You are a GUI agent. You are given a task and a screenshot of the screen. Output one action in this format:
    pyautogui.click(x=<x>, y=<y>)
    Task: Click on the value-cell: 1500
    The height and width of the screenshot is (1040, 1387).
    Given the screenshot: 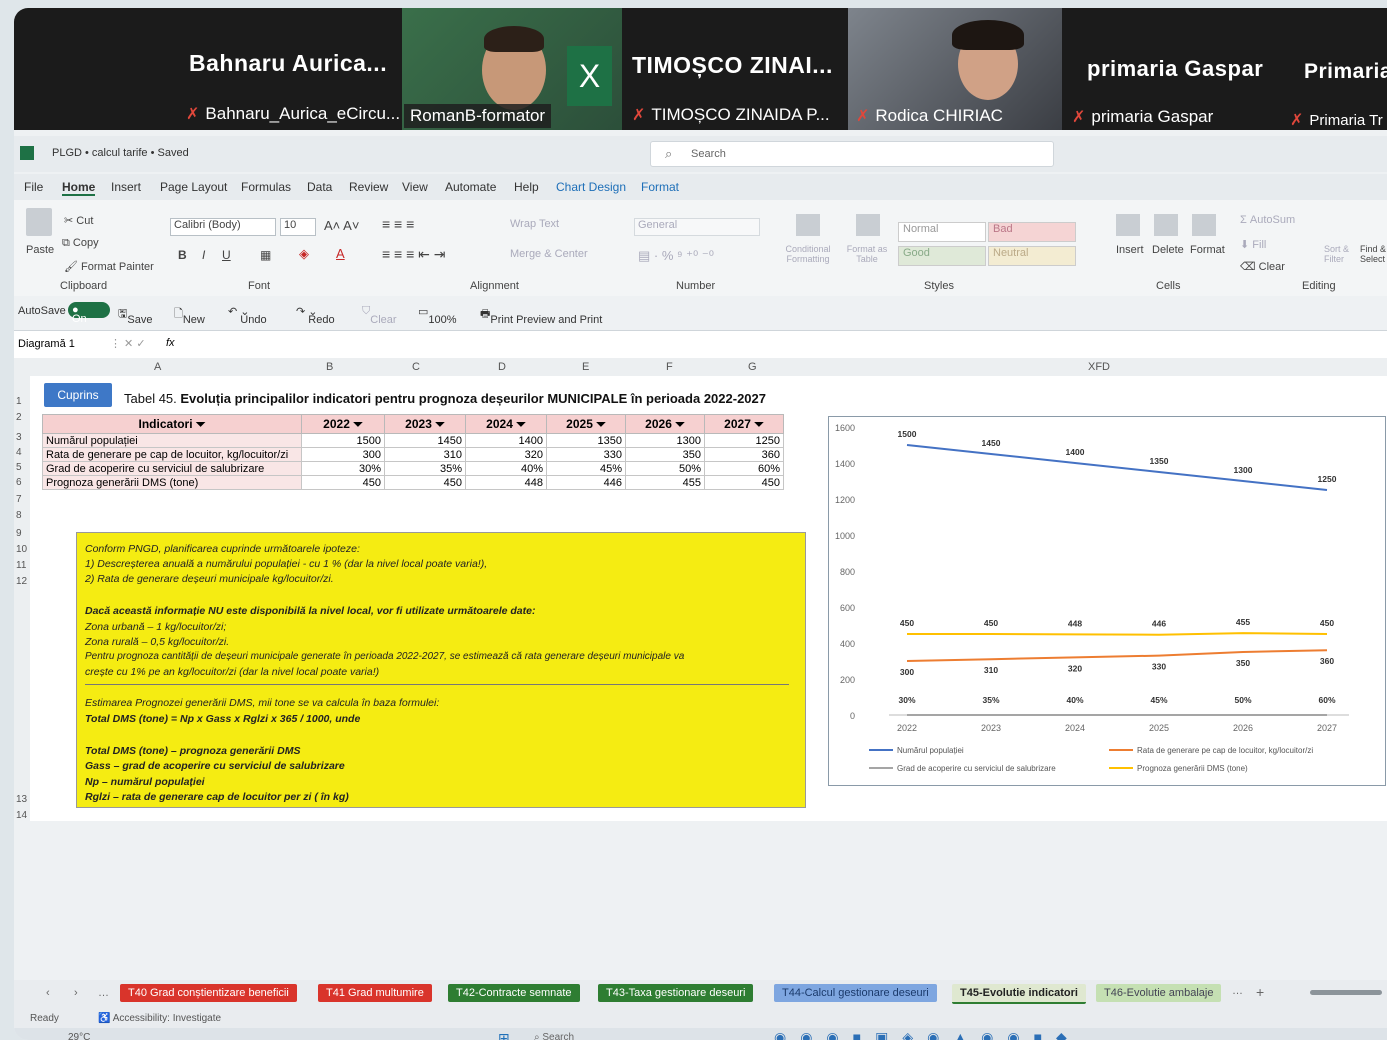 What is the action you would take?
    pyautogui.click(x=343, y=440)
    